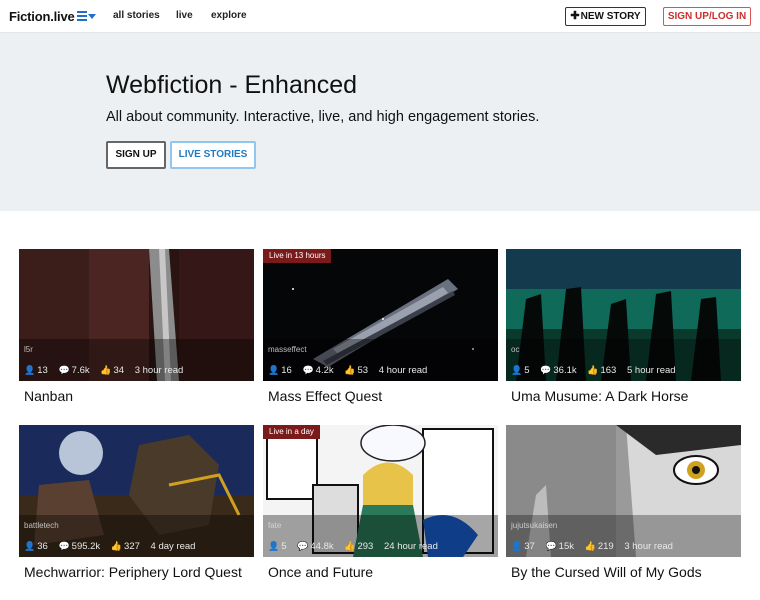 Image resolution: width=760 pixels, height=600 pixels. What do you see at coordinates (623, 315) in the screenshot?
I see `story-cover-image: oc 👤 5 💬 36.1k 👍 163 5 hour read` at bounding box center [623, 315].